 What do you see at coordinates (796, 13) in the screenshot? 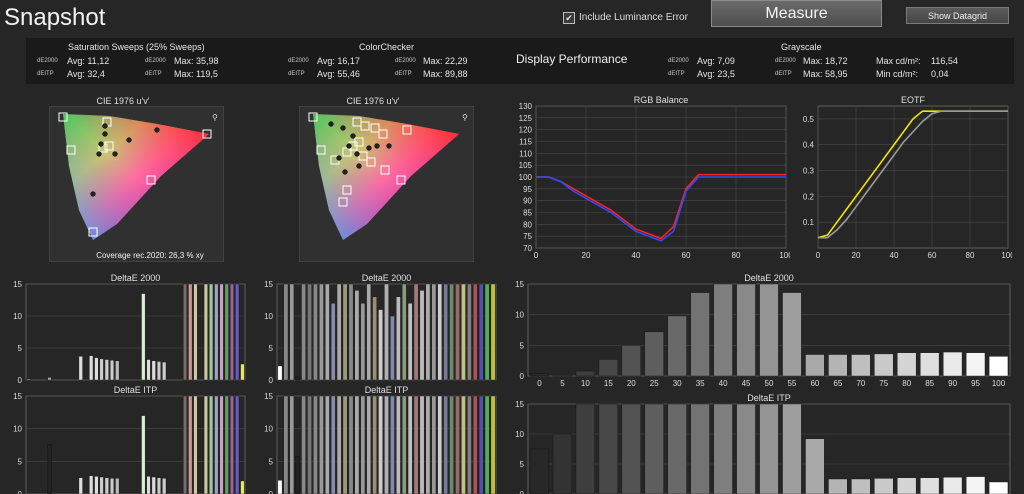
I see `measure-button: Measure` at bounding box center [796, 13].